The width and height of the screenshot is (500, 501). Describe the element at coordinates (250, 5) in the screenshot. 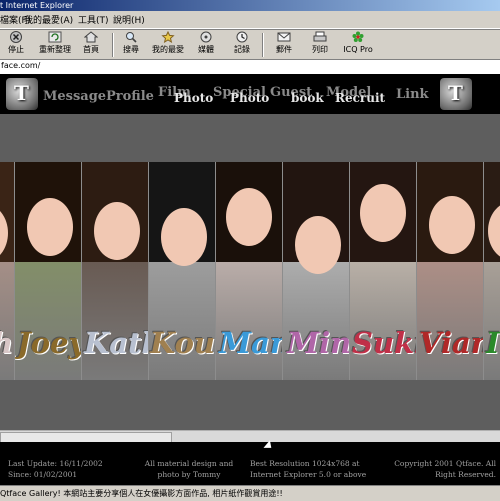

I see `window-titlebar: t Internet Explorer` at that location.